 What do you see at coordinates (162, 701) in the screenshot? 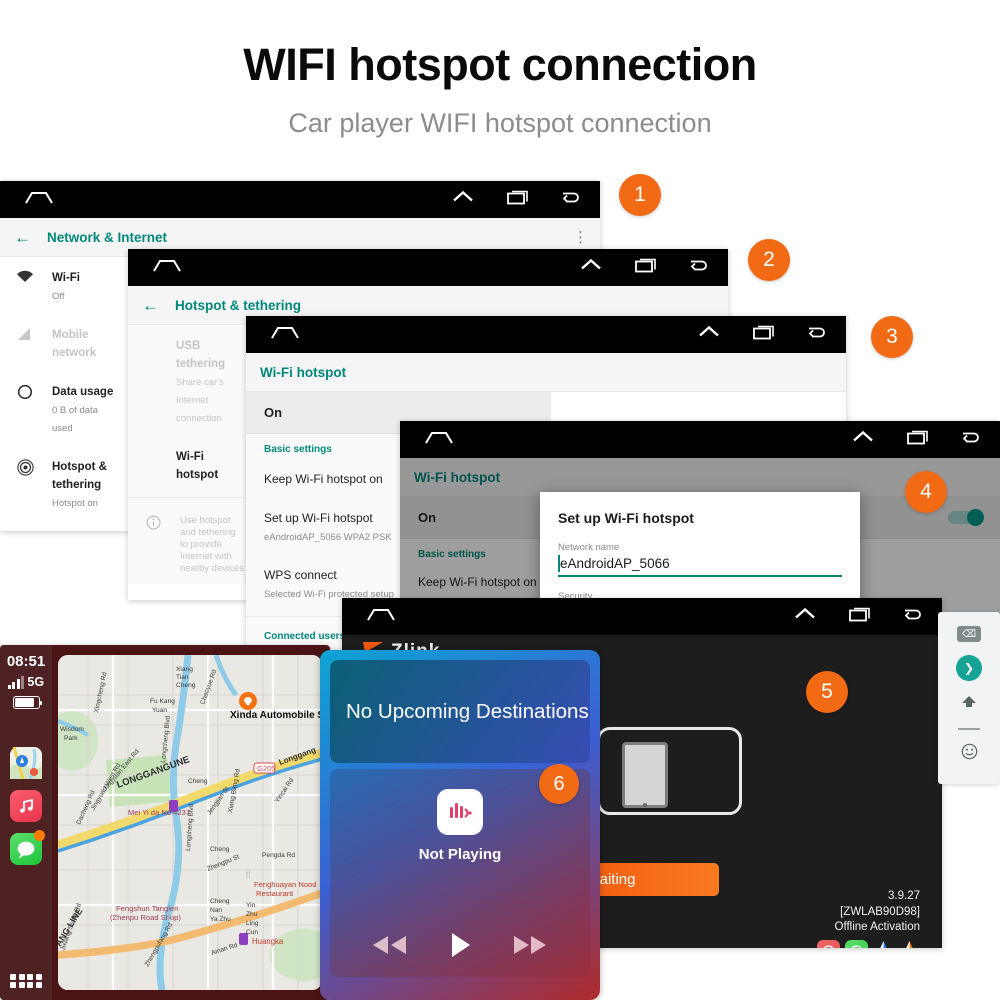
I see `svg-text: Fu Kang` at bounding box center [162, 701].